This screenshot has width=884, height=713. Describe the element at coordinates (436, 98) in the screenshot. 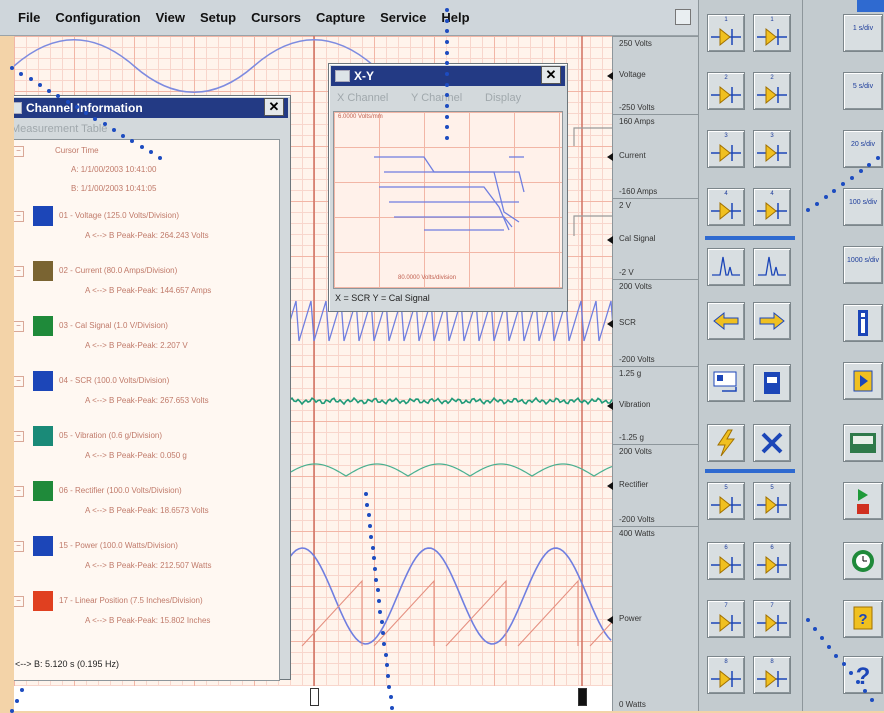

I see `y-channel-menu: Y Channel` at that location.